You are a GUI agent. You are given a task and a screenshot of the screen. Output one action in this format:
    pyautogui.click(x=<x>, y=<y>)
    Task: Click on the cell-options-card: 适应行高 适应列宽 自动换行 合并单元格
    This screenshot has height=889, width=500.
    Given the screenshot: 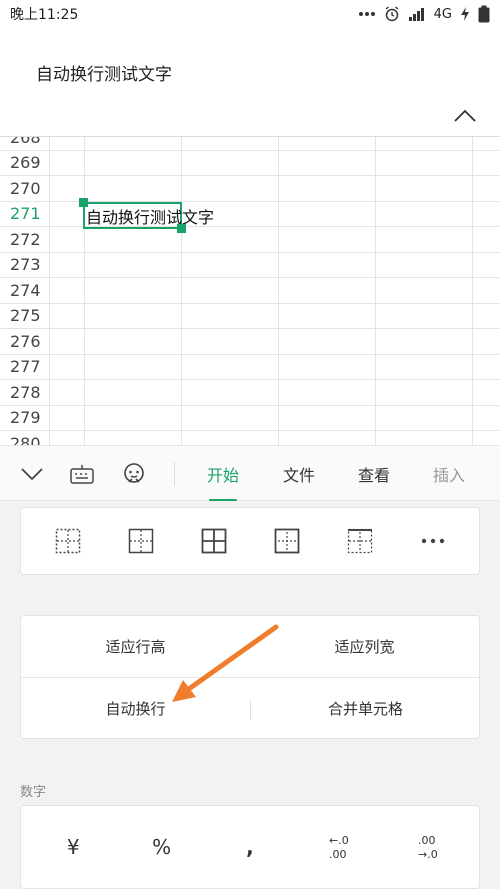 What is the action you would take?
    pyautogui.click(x=250, y=677)
    